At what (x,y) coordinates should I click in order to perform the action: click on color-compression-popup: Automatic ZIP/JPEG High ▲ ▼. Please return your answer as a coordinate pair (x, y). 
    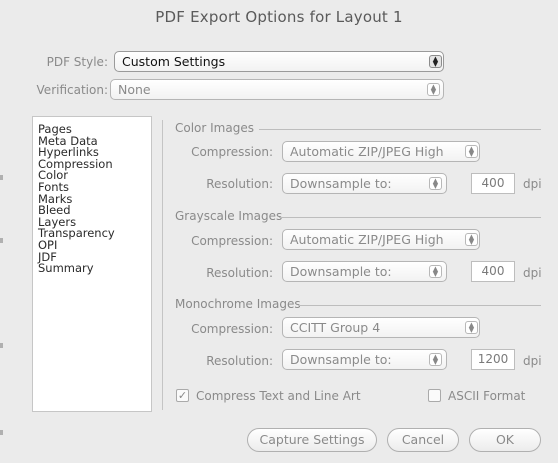
    Looking at the image, I should click on (381, 151).